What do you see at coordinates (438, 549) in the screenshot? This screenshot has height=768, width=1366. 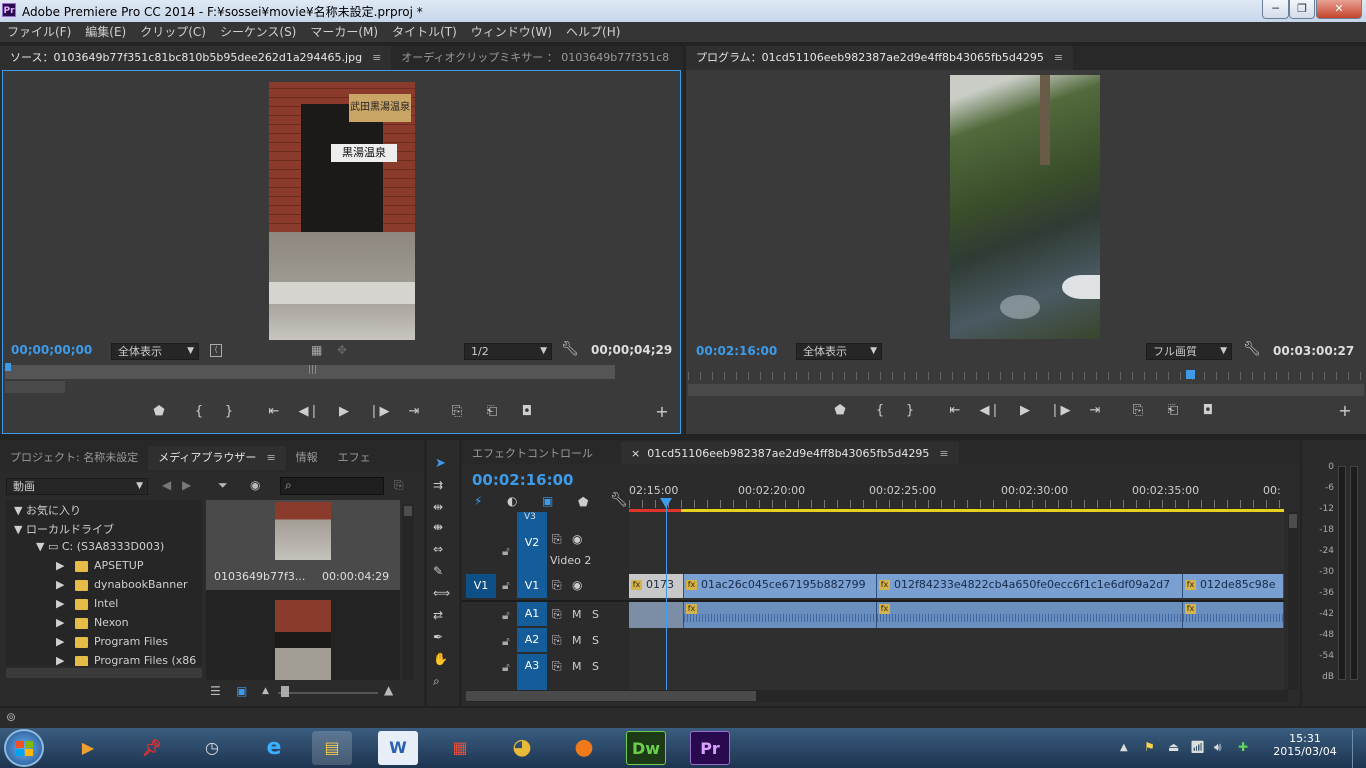 I see `rate-stretch-tool-icon: ⇔` at bounding box center [438, 549].